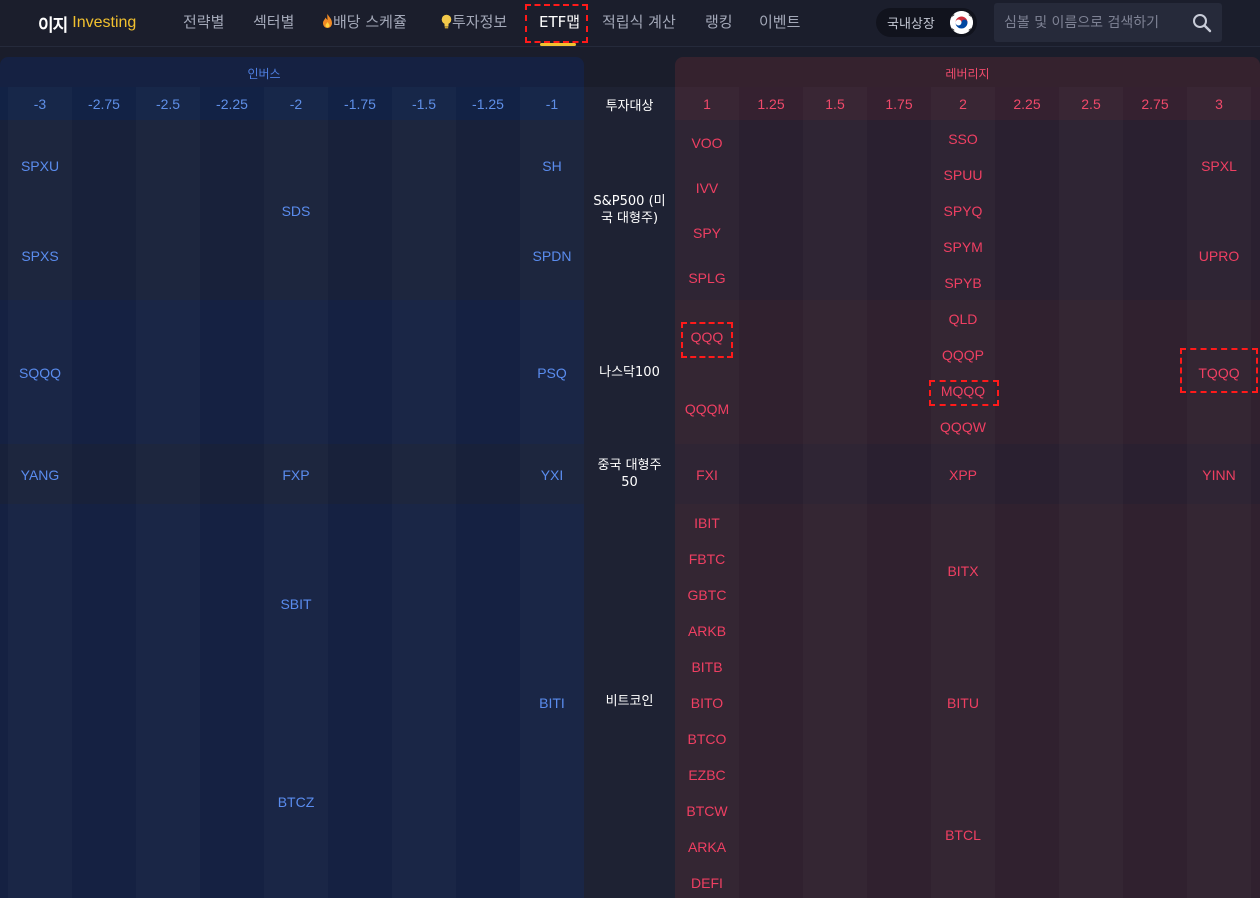 This screenshot has height=898, width=1260. Describe the element at coordinates (779, 21) in the screenshot. I see `nav-item-events: 이벤트` at that location.